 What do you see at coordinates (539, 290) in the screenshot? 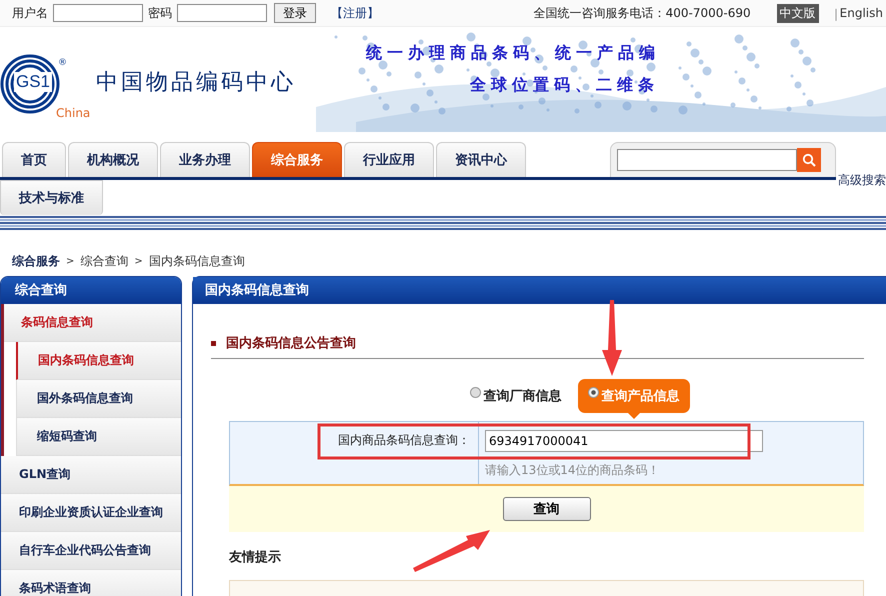
I see `panel-header: 国内条码信息查询` at bounding box center [539, 290].